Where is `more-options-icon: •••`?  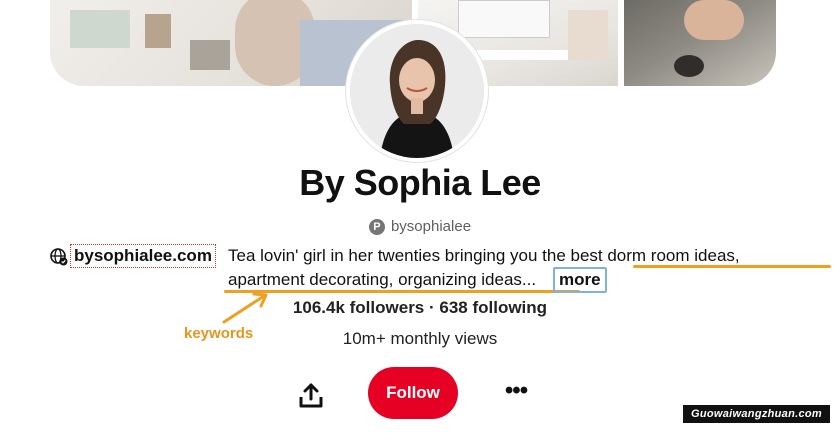 more-options-icon: ••• is located at coordinates (516, 392).